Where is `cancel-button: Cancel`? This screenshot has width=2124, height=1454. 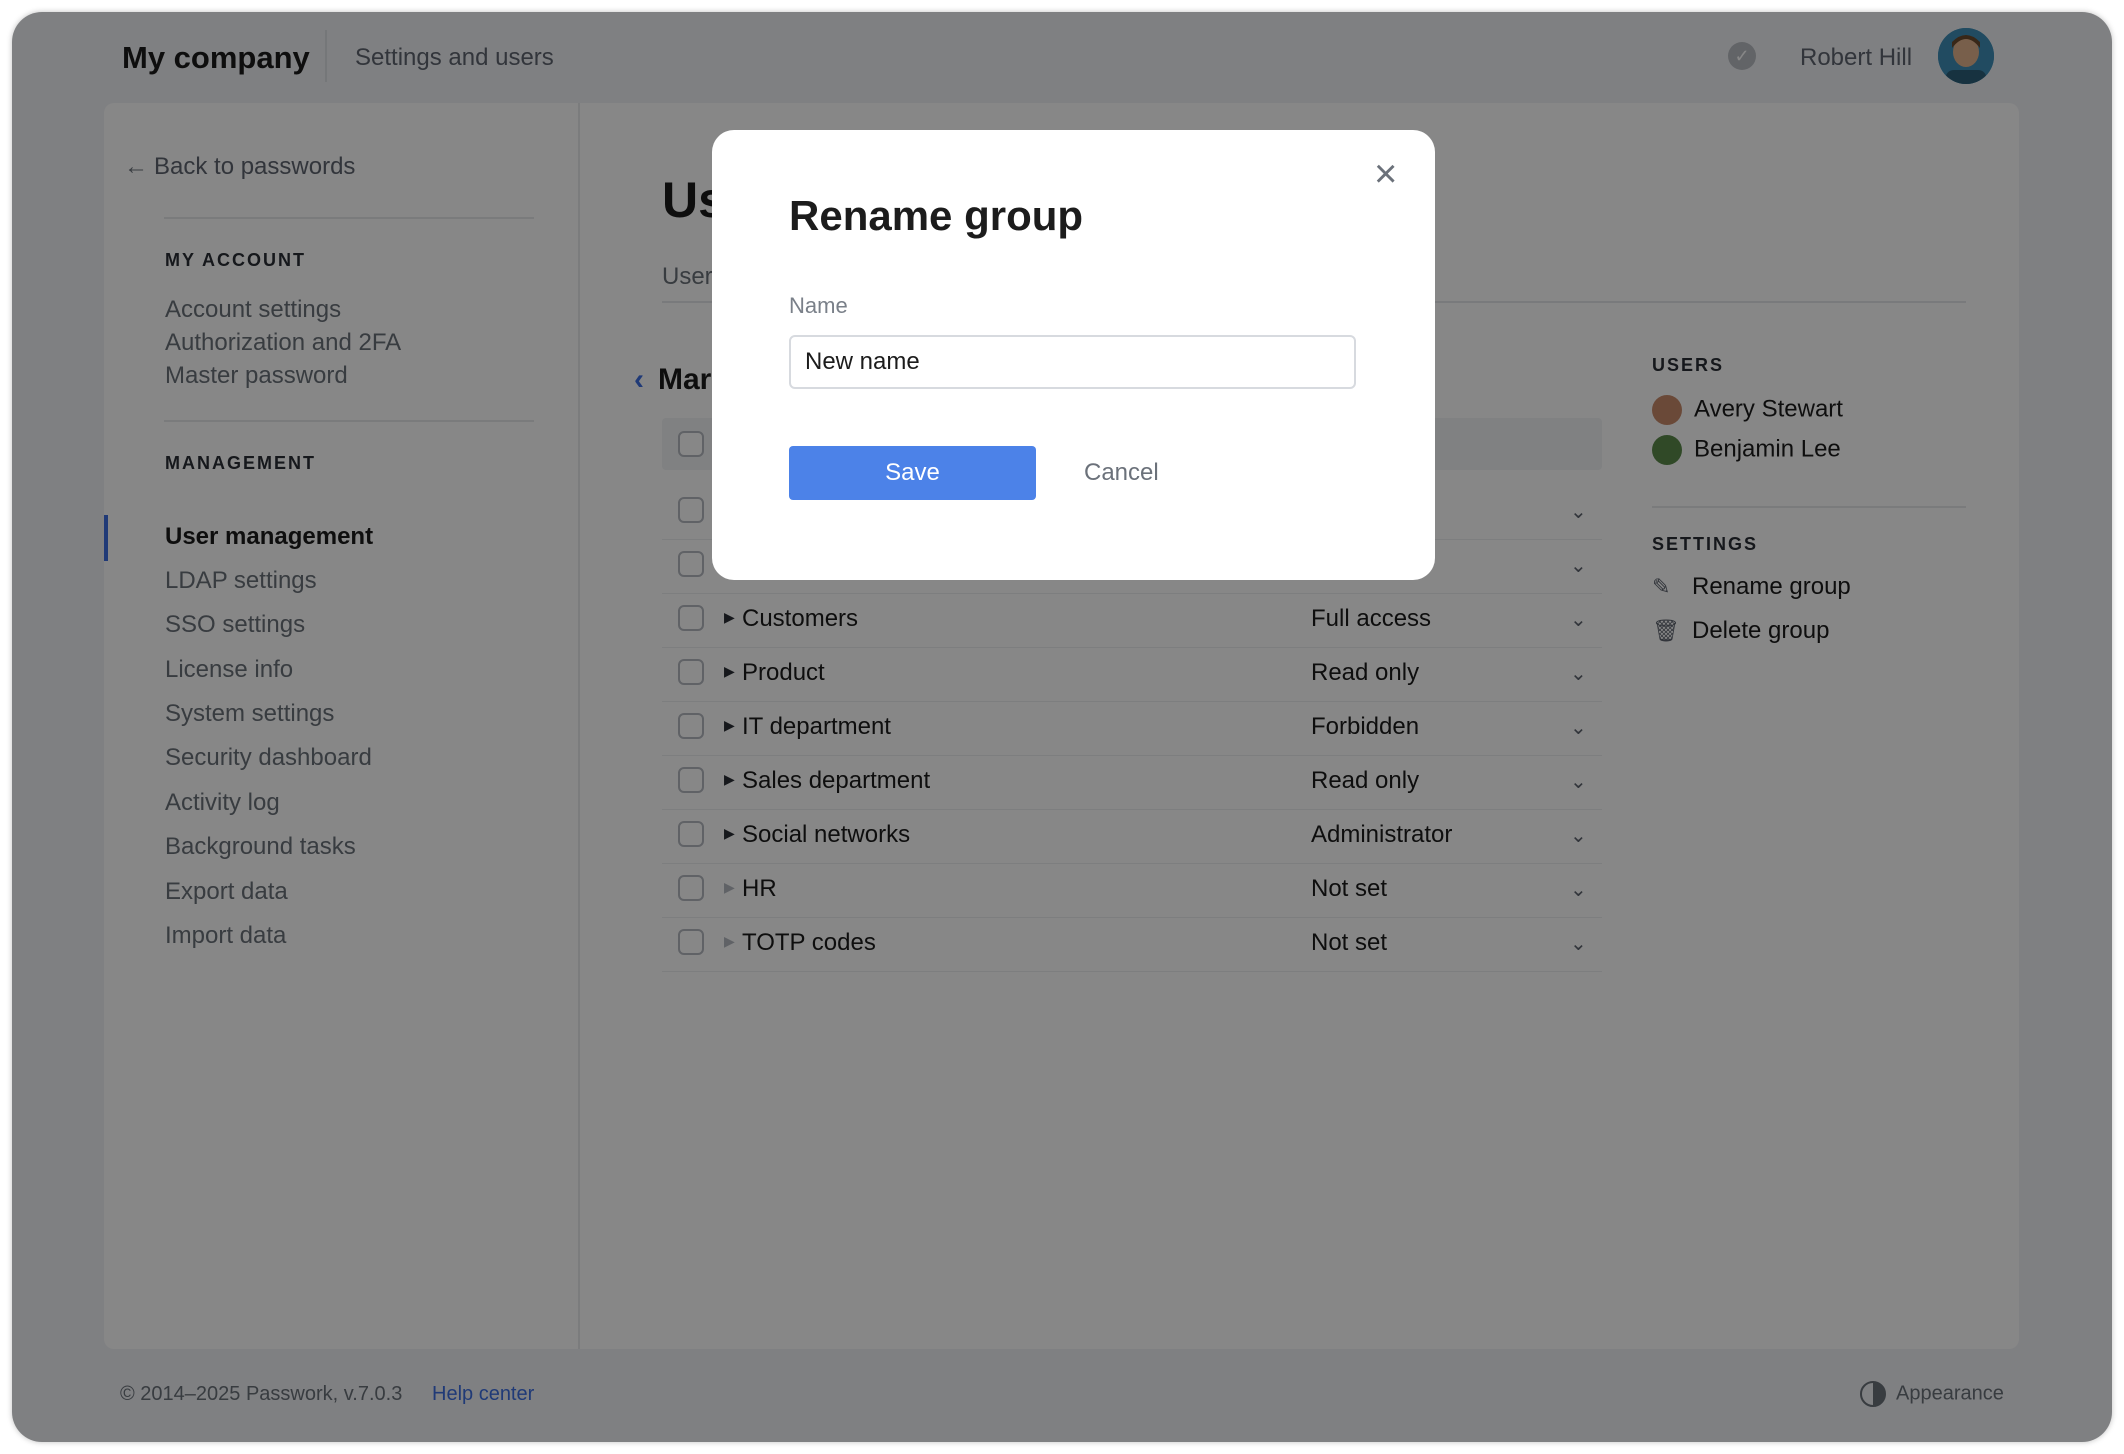 cancel-button: Cancel is located at coordinates (1121, 473).